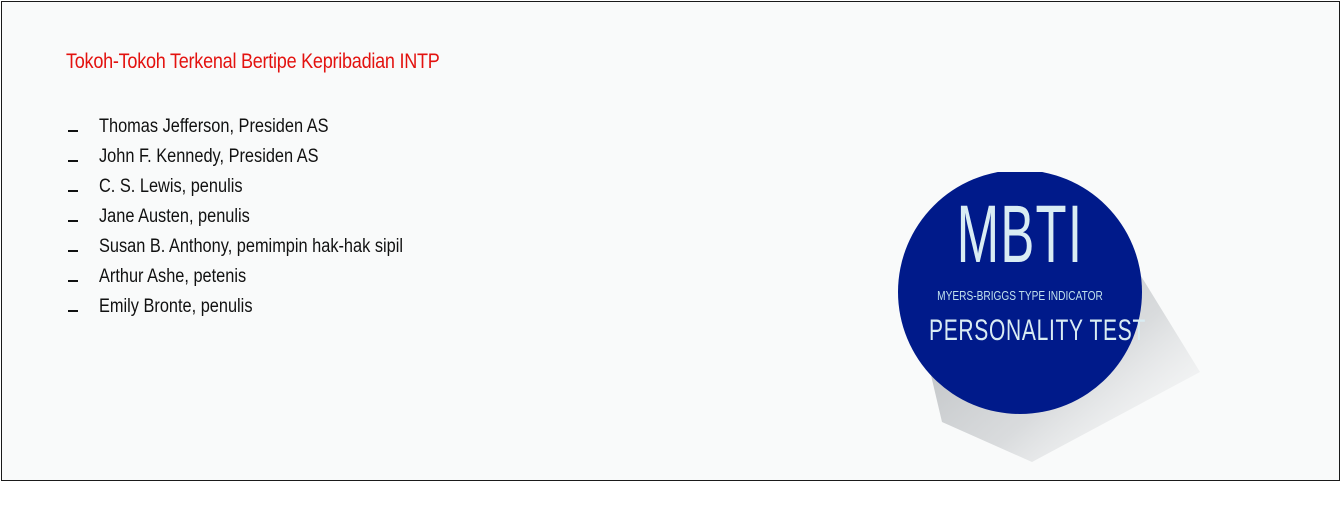  I want to click on mbti-subtitle: MYERS-BRIGGS TYPE INDICATOR, so click(1020, 295).